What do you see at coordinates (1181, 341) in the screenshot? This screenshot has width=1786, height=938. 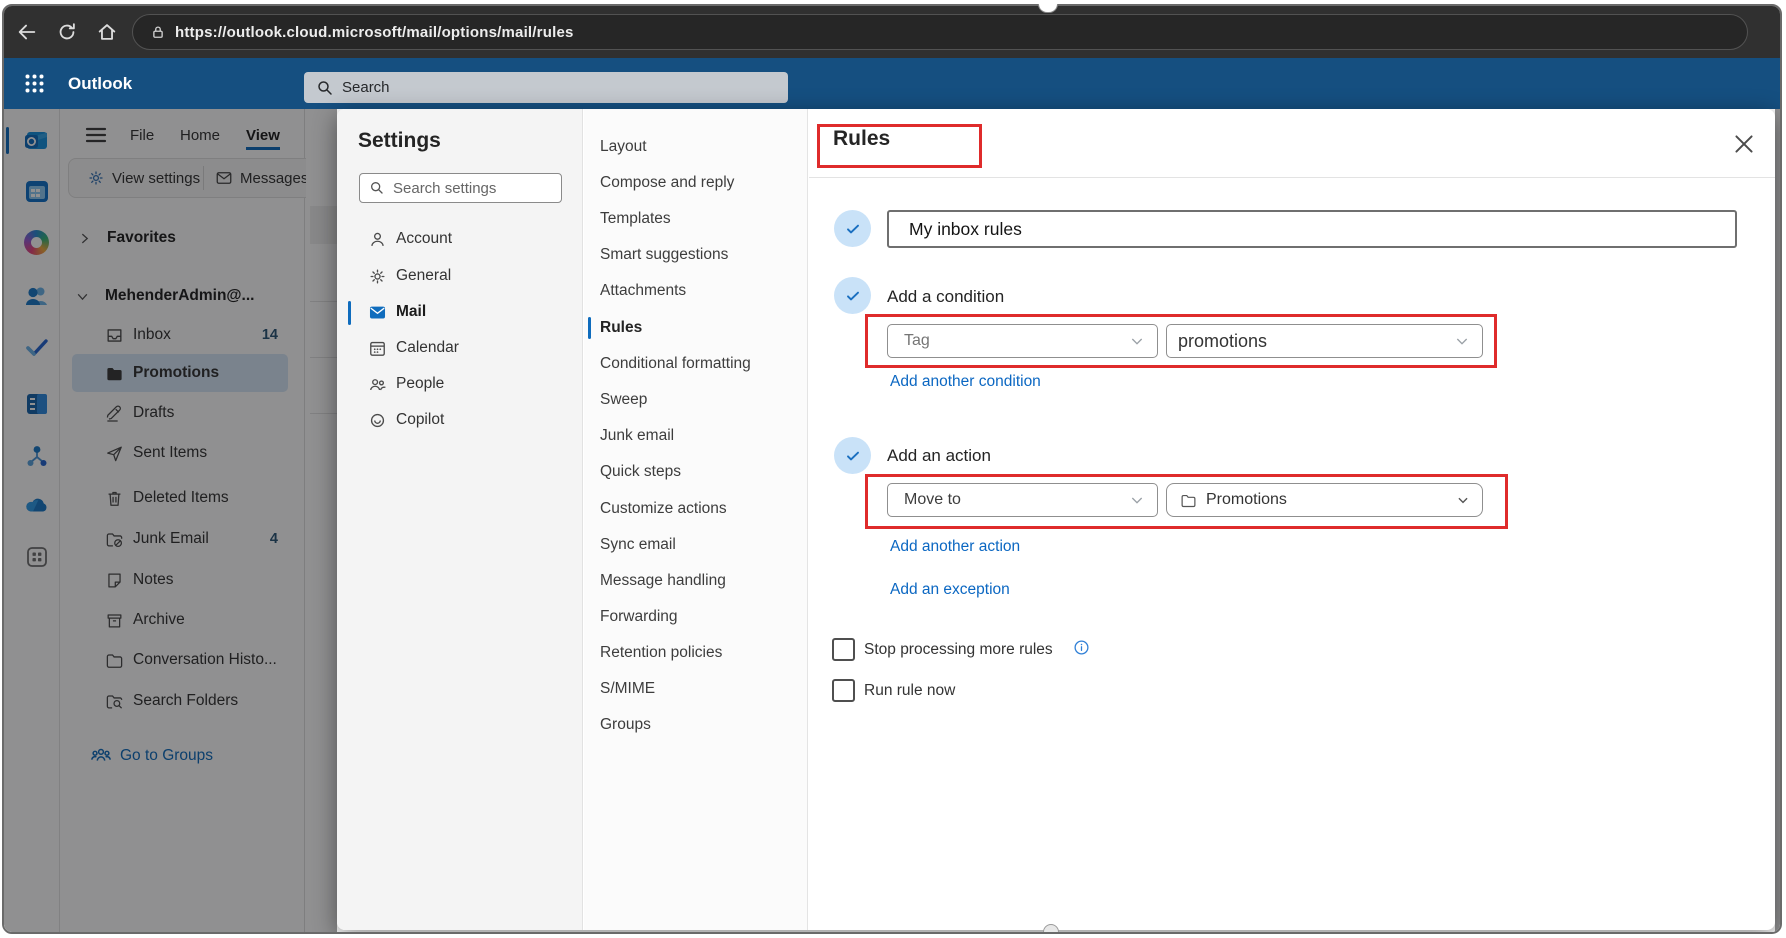 I see `annotation-box-condition` at bounding box center [1181, 341].